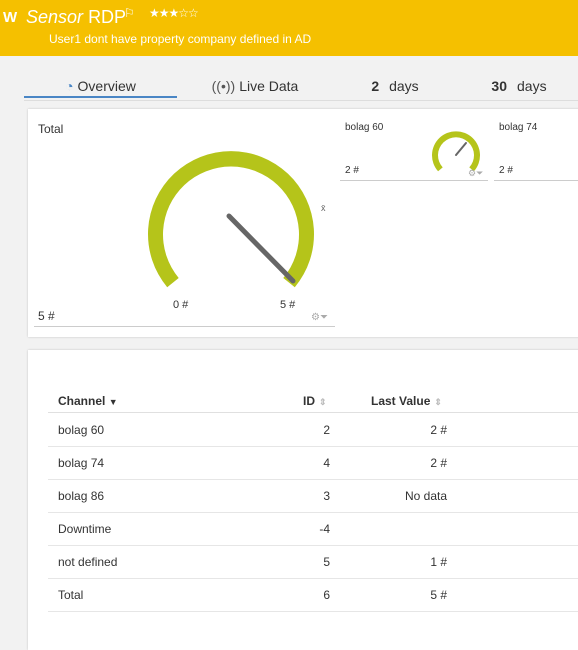 This screenshot has width=578, height=650. I want to click on total-gauge-needle, so click(261, 248).